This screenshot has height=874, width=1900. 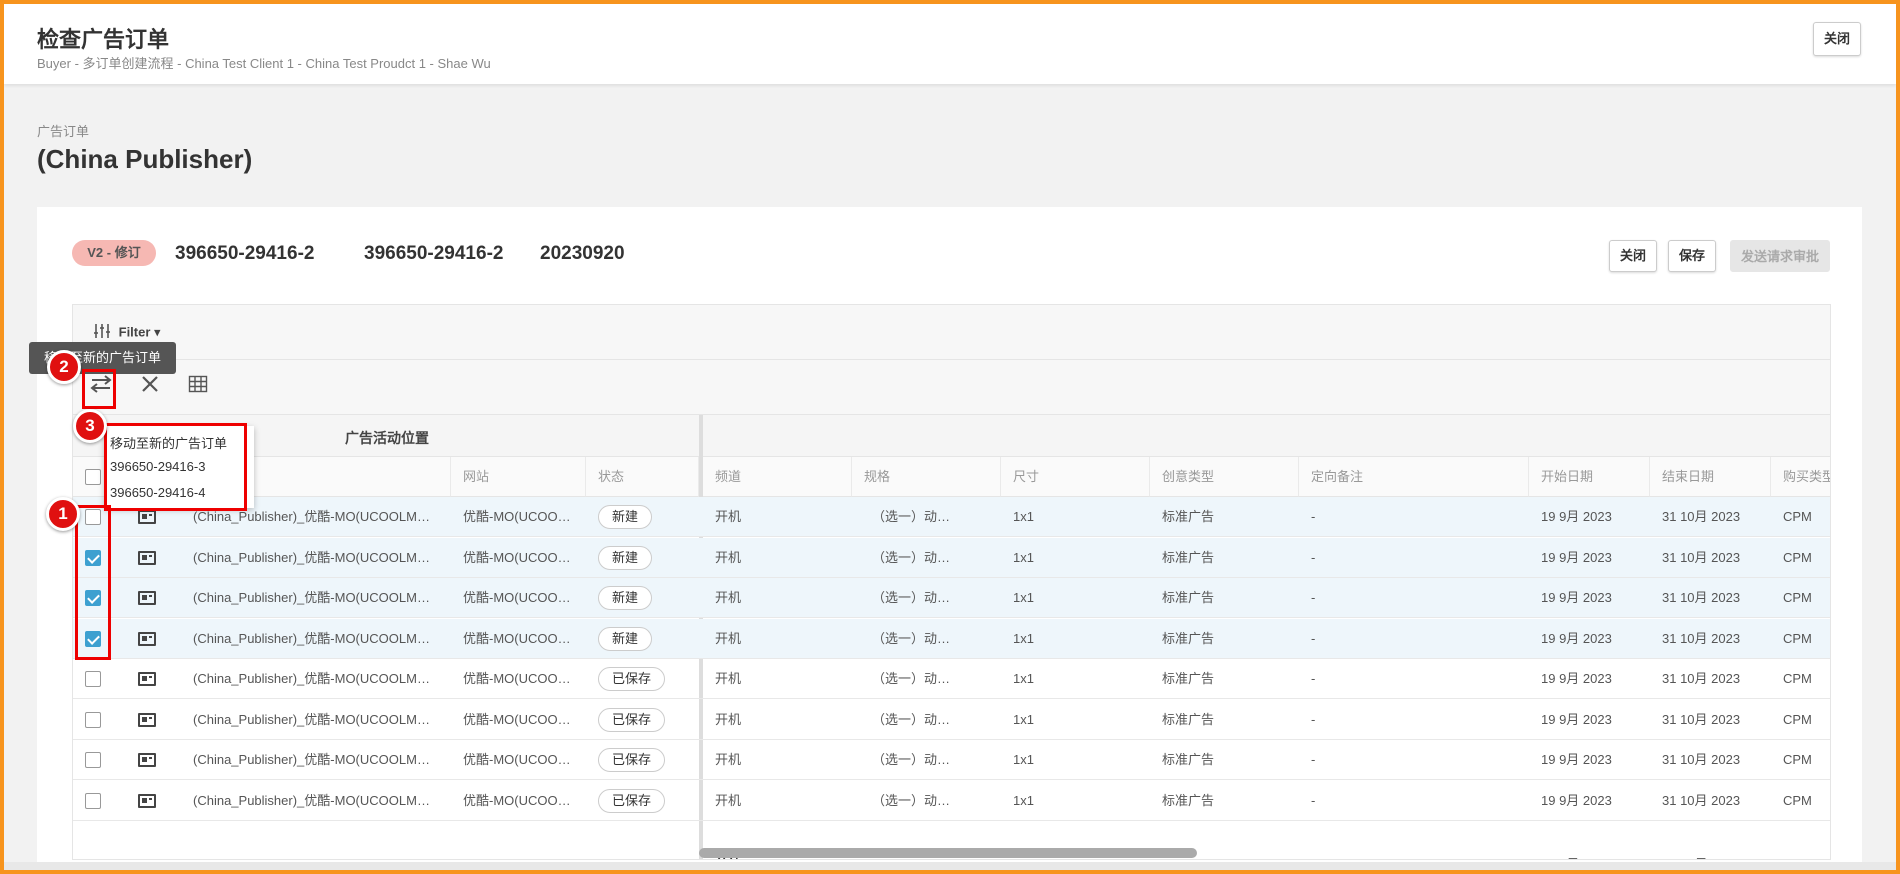 What do you see at coordinates (434, 253) in the screenshot?
I see `order-id-secondary: 396650-29416-2` at bounding box center [434, 253].